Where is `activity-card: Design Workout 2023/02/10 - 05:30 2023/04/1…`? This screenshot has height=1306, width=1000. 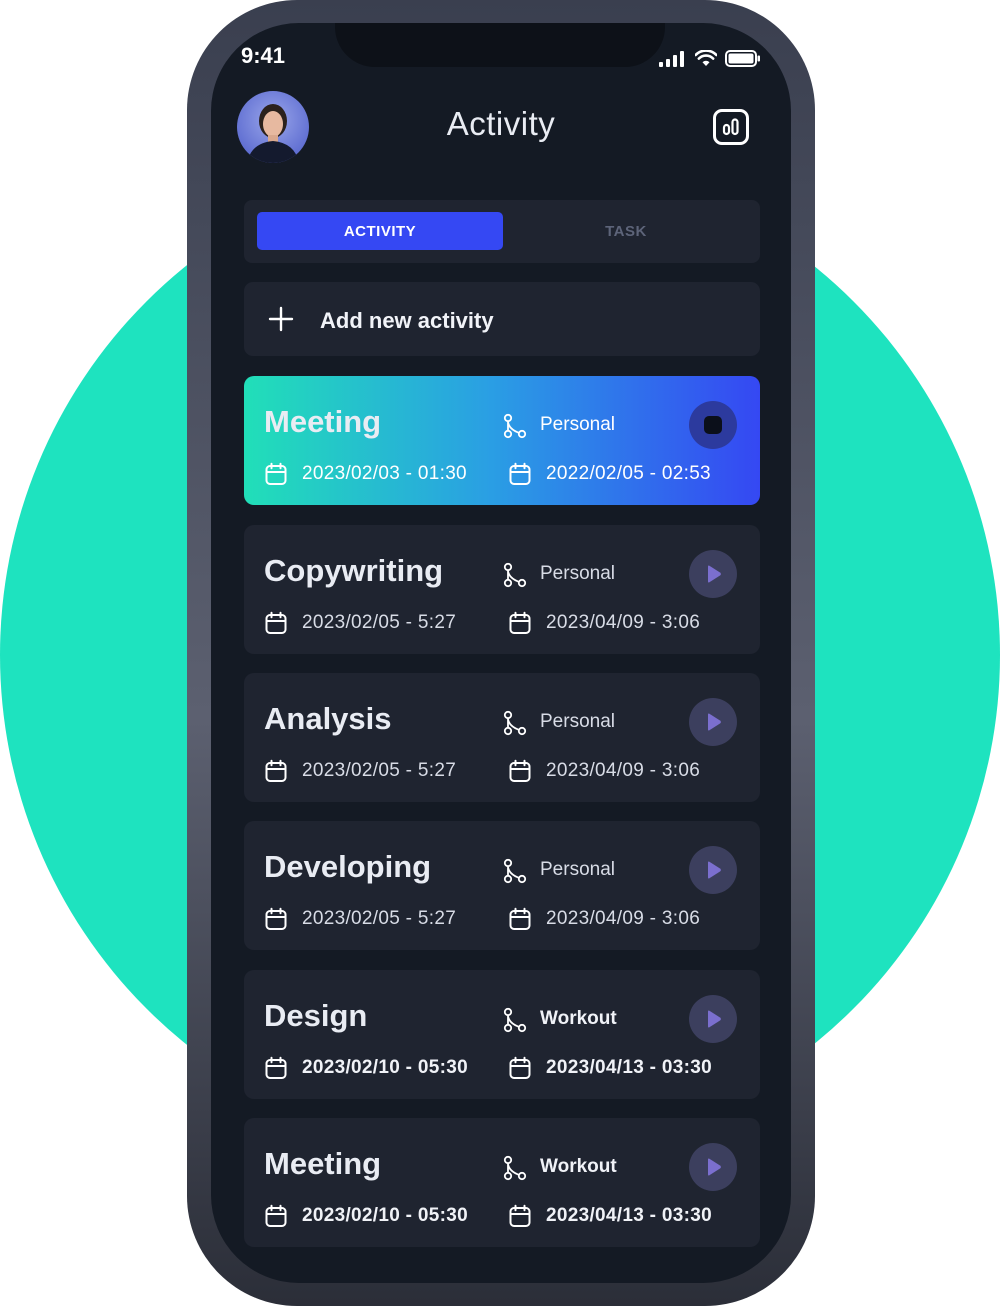
activity-card: Design Workout 2023/02/10 - 05:30 2023/04/1… is located at coordinates (502, 1034).